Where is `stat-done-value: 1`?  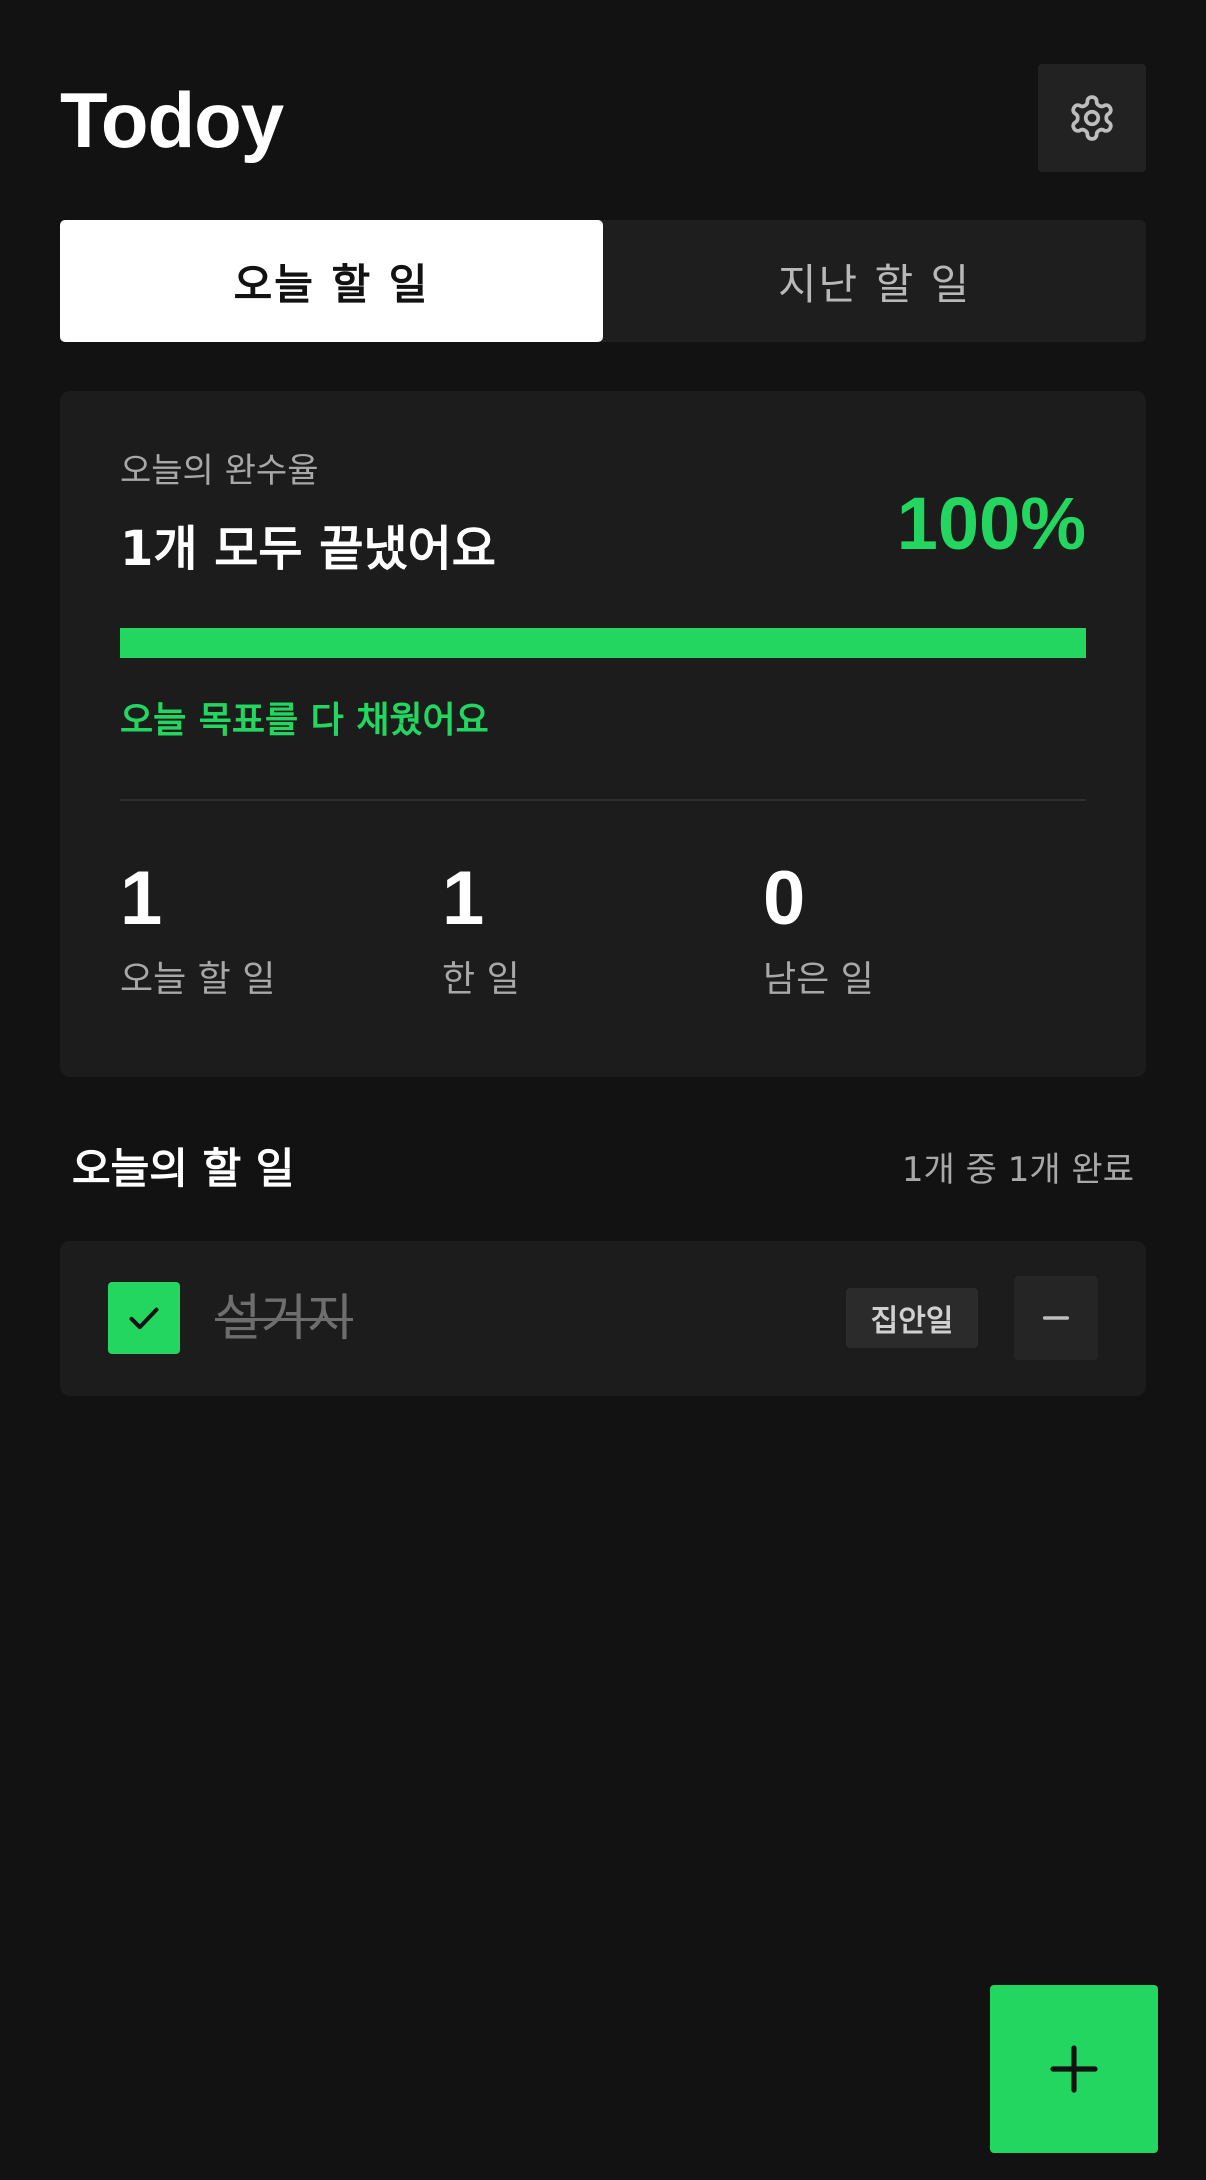 stat-done-value: 1 is located at coordinates (463, 898).